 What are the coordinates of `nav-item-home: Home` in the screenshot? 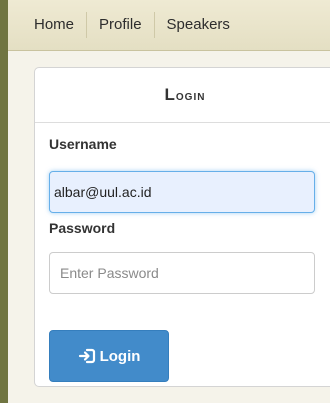 It's located at (47, 25).